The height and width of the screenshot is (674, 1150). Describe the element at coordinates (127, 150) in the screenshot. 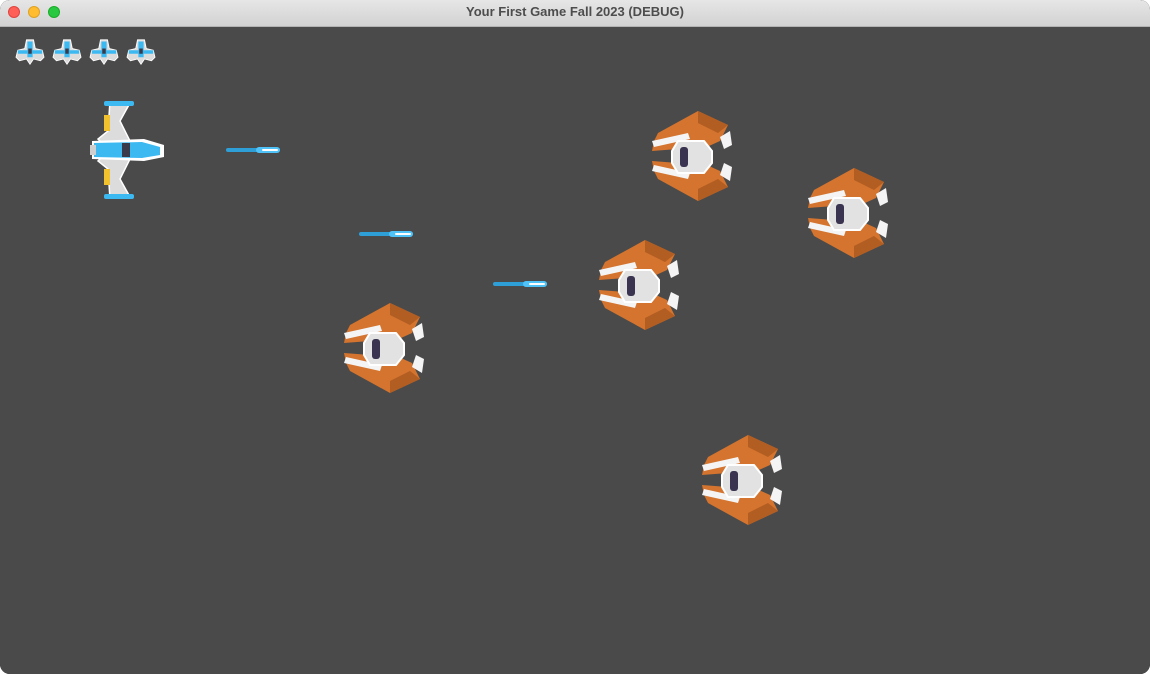

I see `player-ship` at that location.